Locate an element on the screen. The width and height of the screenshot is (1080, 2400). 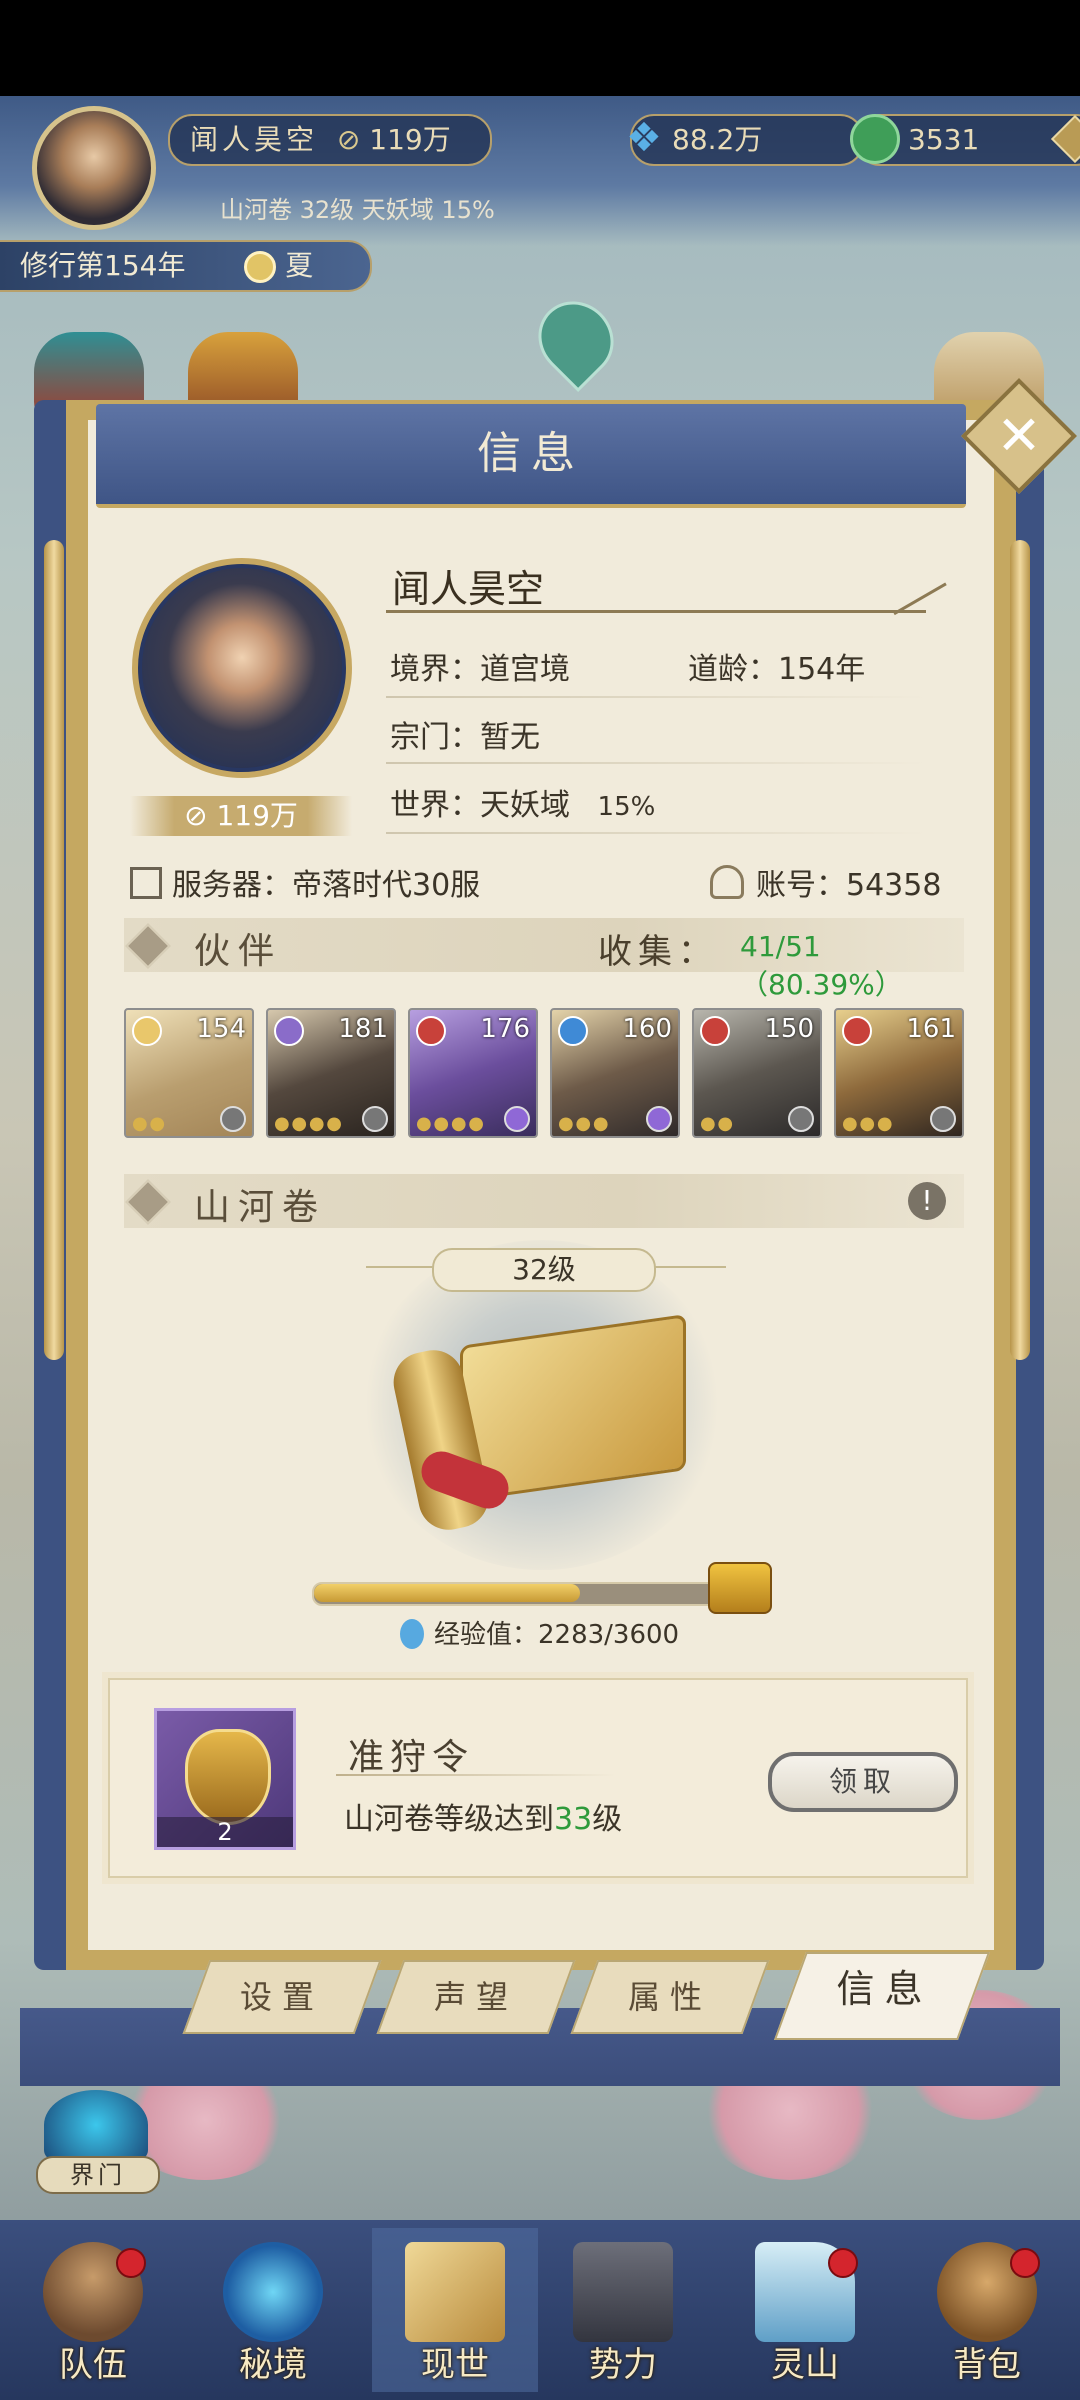
nav-team-label: 队伍 is located at coordinates (93, 2365).